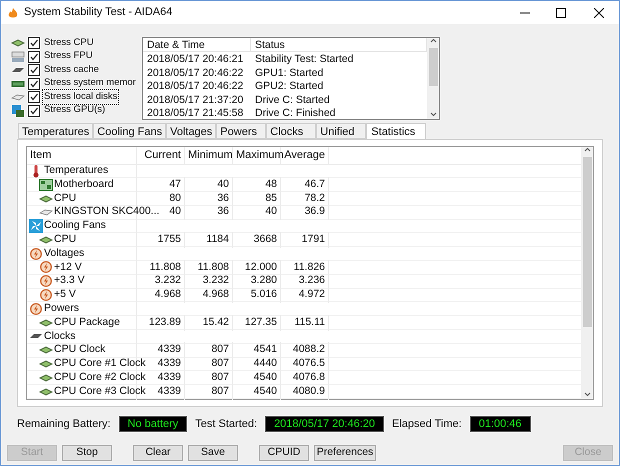  Describe the element at coordinates (82, 155) in the screenshot. I see `column-header: Item` at that location.